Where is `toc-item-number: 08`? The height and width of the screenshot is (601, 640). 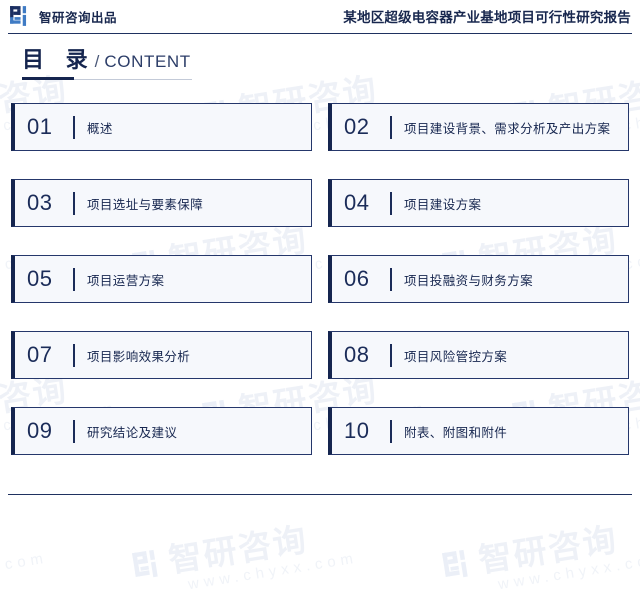 toc-item-number: 08 is located at coordinates (357, 354).